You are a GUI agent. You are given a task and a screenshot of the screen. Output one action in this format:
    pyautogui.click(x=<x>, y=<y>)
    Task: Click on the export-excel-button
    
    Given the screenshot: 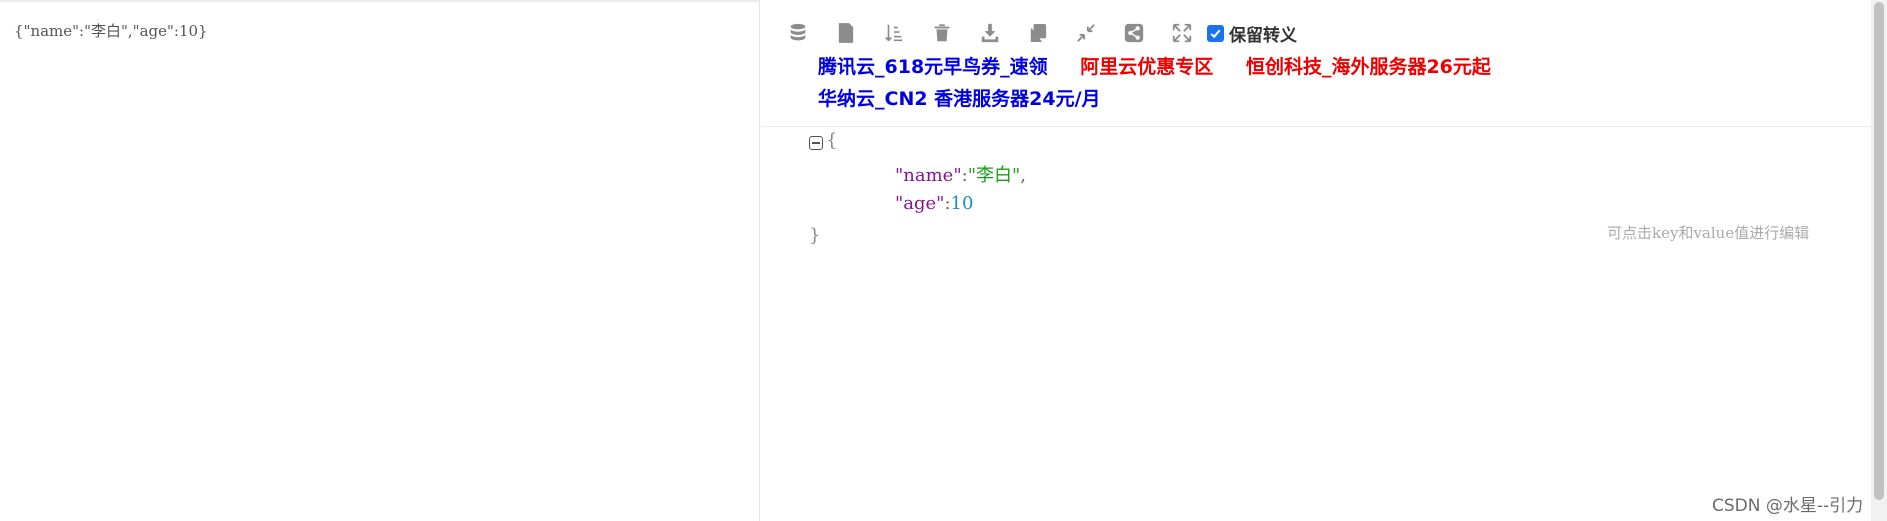 What is the action you would take?
    pyautogui.click(x=846, y=33)
    